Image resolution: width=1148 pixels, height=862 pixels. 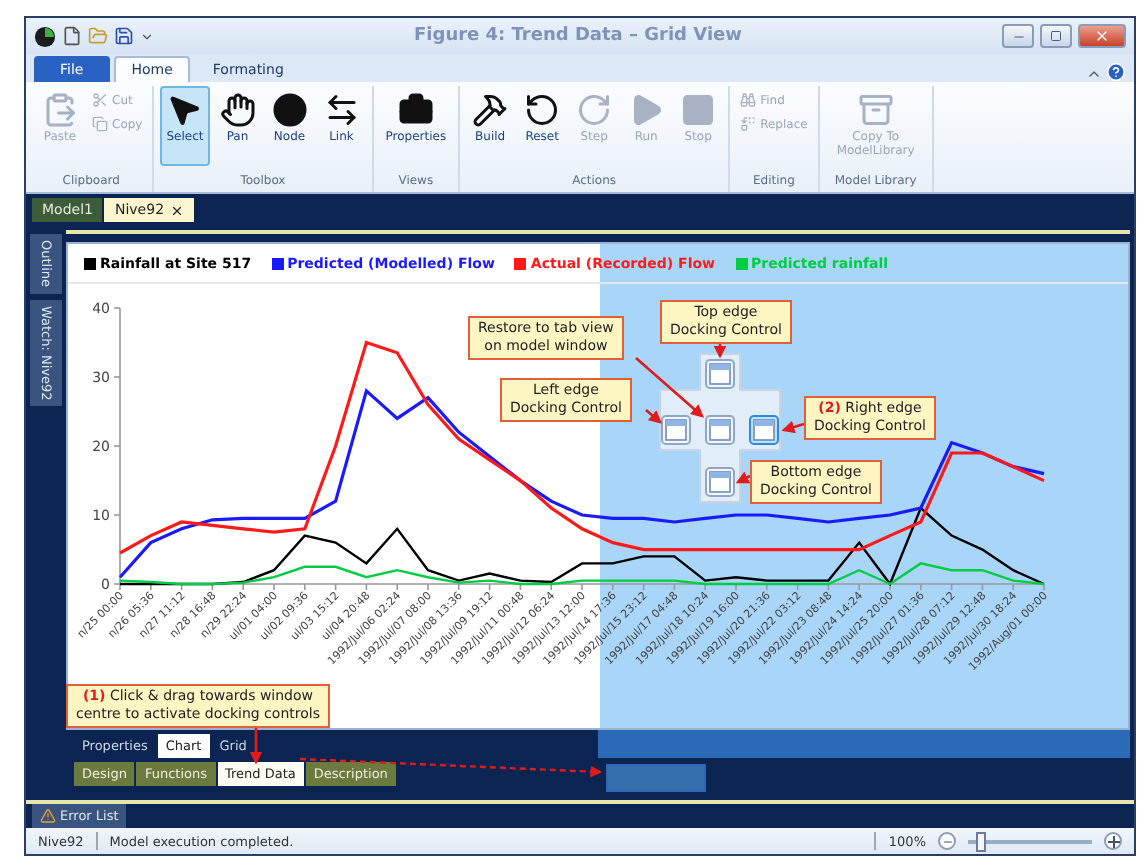 I want to click on replace-icon, so click(x=748, y=124).